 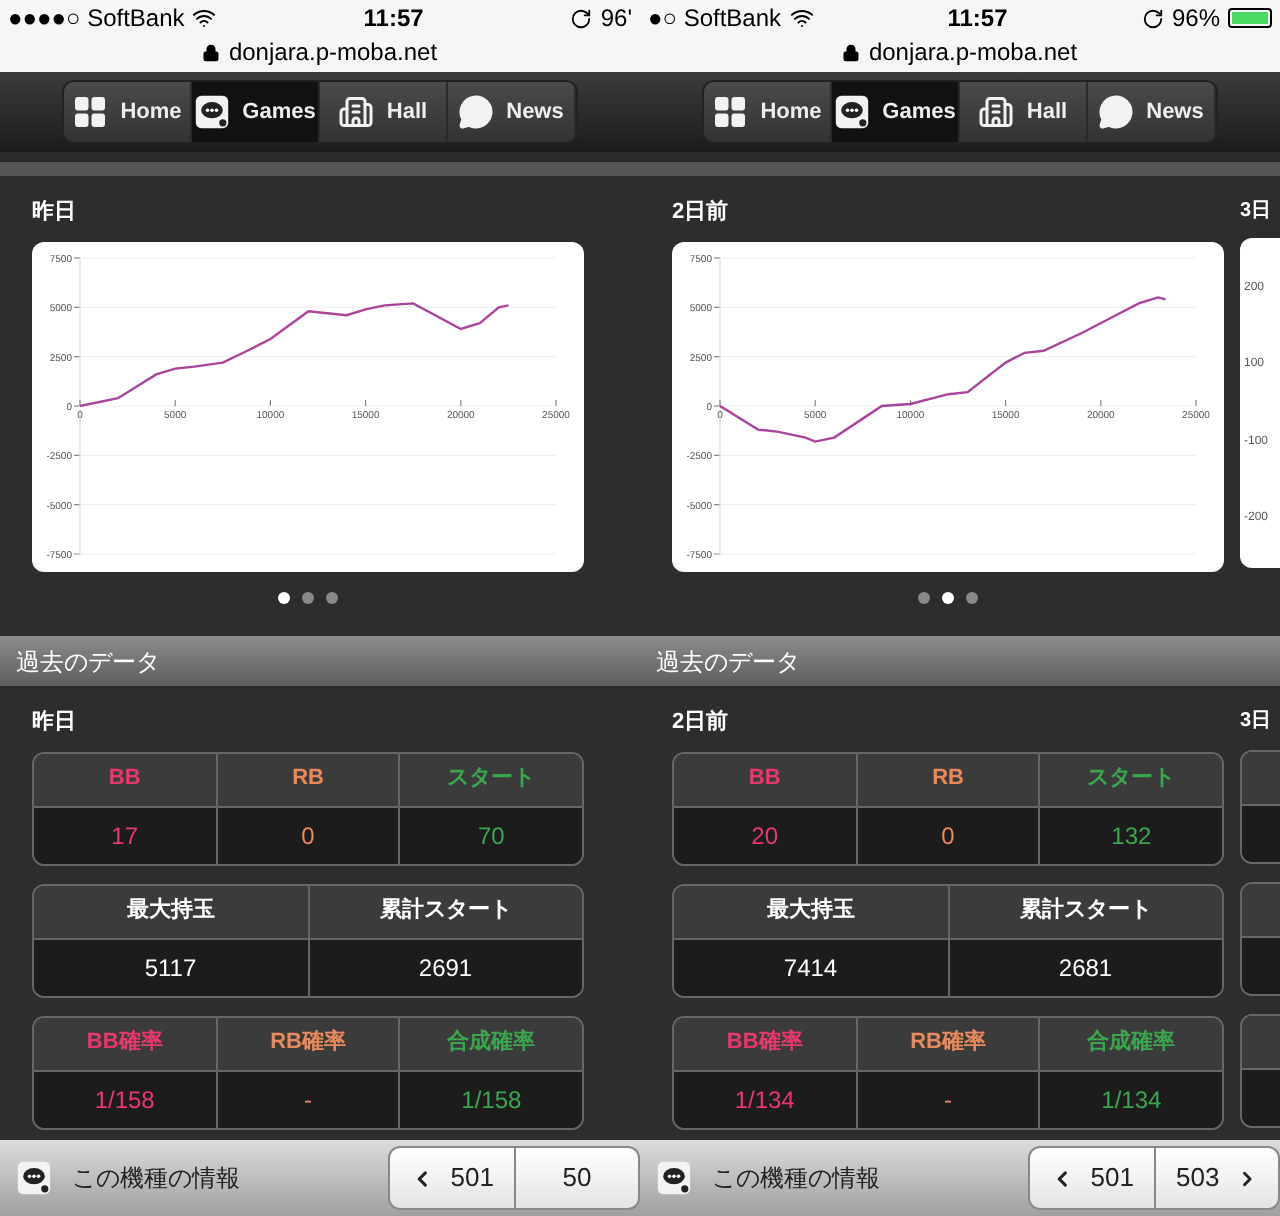 What do you see at coordinates (1218, 1178) in the screenshot?
I see `pager-button: 503` at bounding box center [1218, 1178].